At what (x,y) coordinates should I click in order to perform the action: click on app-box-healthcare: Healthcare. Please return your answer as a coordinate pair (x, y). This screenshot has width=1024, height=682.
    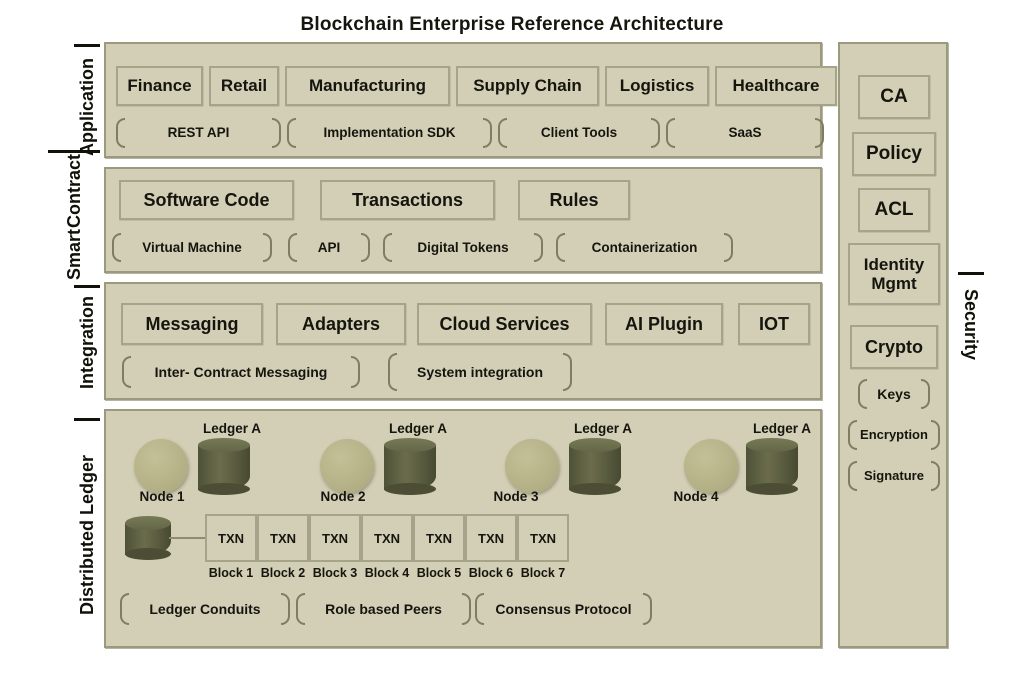
    Looking at the image, I should click on (776, 86).